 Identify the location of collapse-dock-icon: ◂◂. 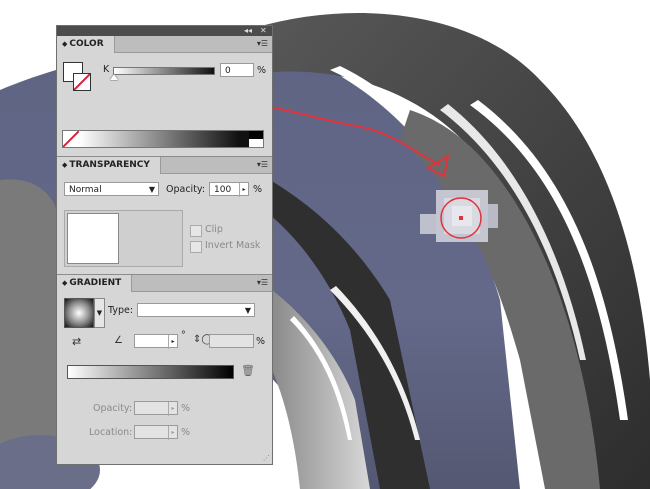
(248, 31).